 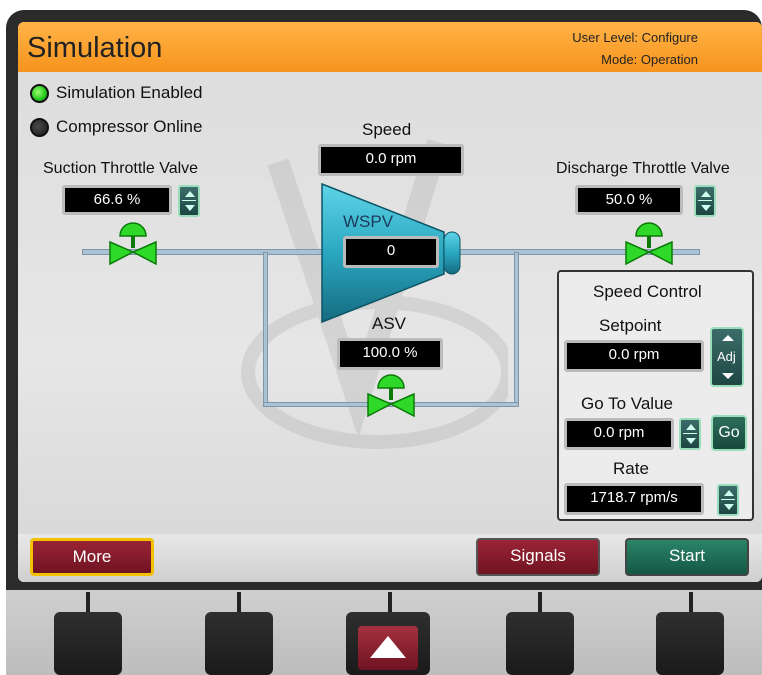 I want to click on page-title: Simulation, so click(x=95, y=48).